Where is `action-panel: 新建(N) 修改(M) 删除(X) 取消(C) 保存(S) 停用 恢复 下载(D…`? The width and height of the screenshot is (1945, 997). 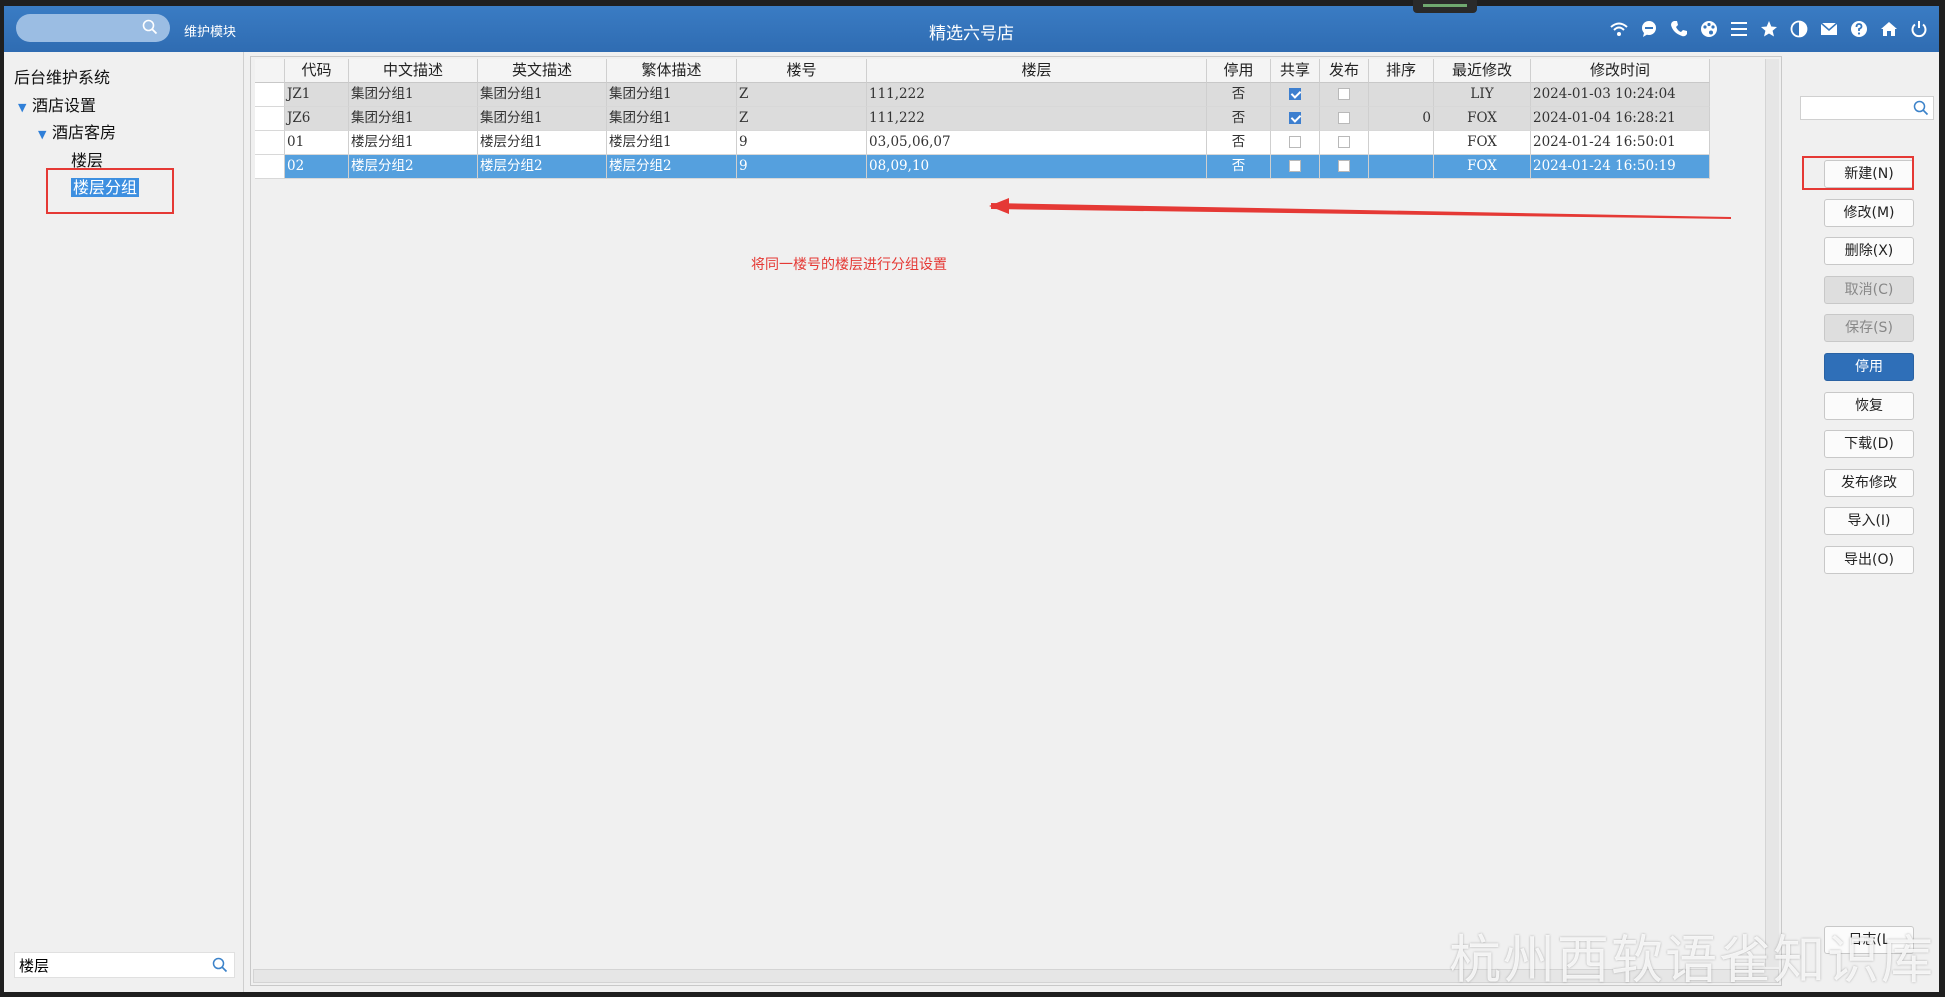 action-panel: 新建(N) 修改(M) 删除(X) 取消(C) 保存(S) 停用 恢复 下载(D… is located at coordinates (1864, 522).